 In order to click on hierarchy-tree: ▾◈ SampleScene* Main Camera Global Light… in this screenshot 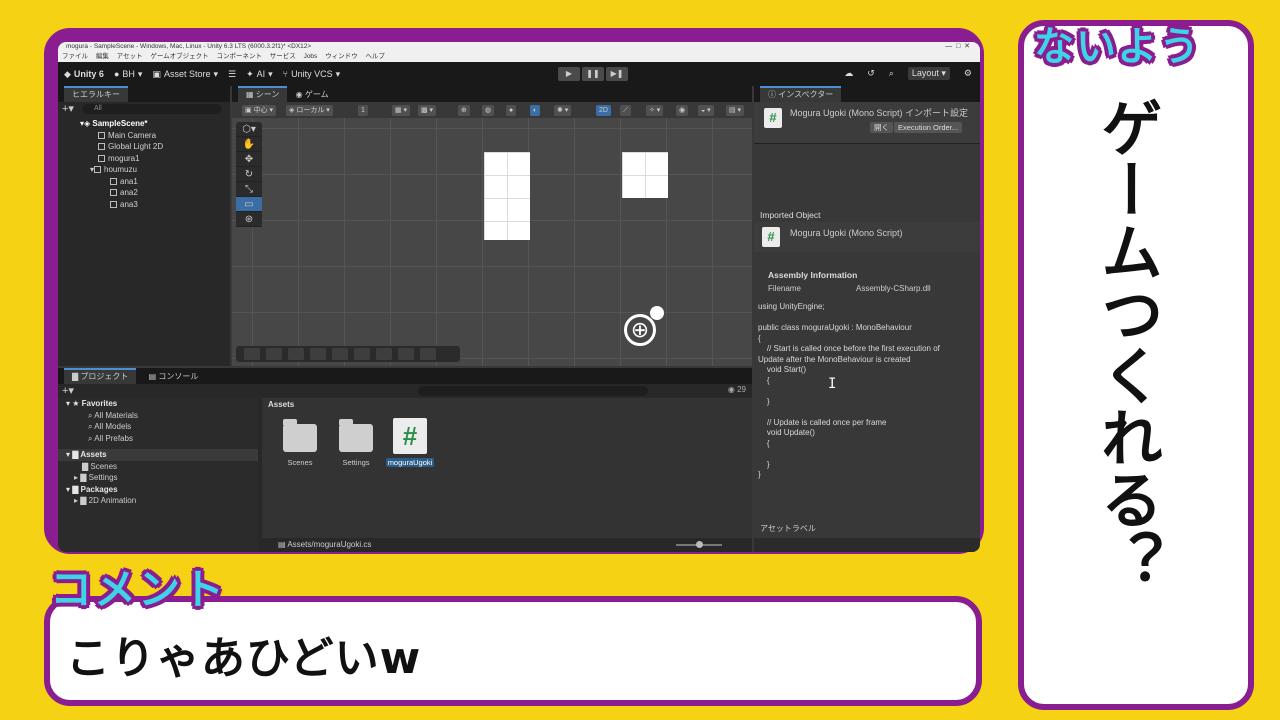, I will do `click(144, 164)`.